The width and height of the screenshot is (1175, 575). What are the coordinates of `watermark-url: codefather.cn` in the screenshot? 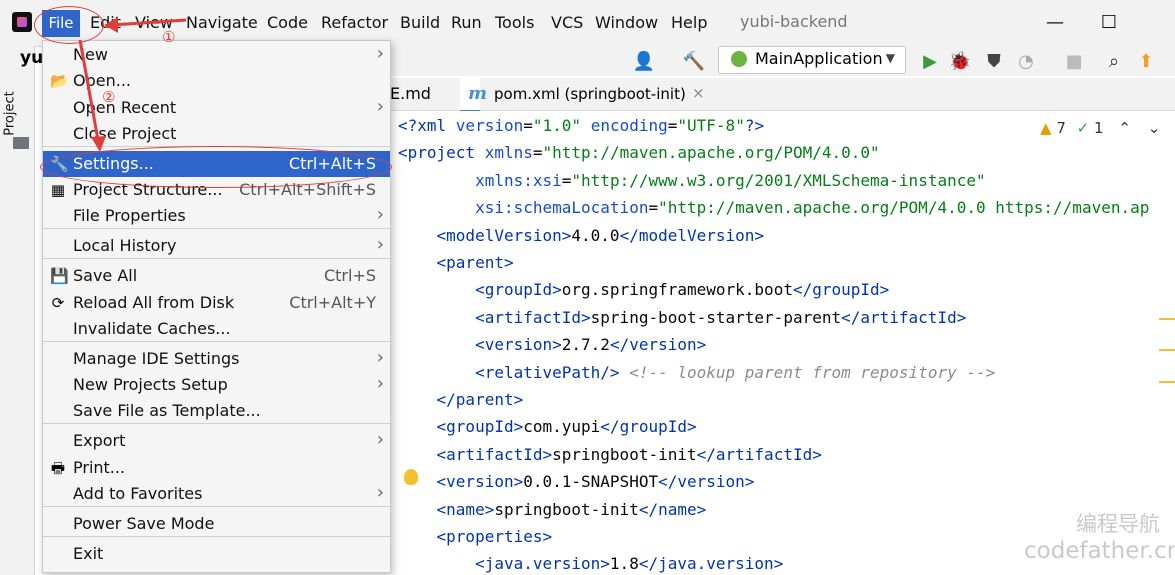 It's located at (1099, 551).